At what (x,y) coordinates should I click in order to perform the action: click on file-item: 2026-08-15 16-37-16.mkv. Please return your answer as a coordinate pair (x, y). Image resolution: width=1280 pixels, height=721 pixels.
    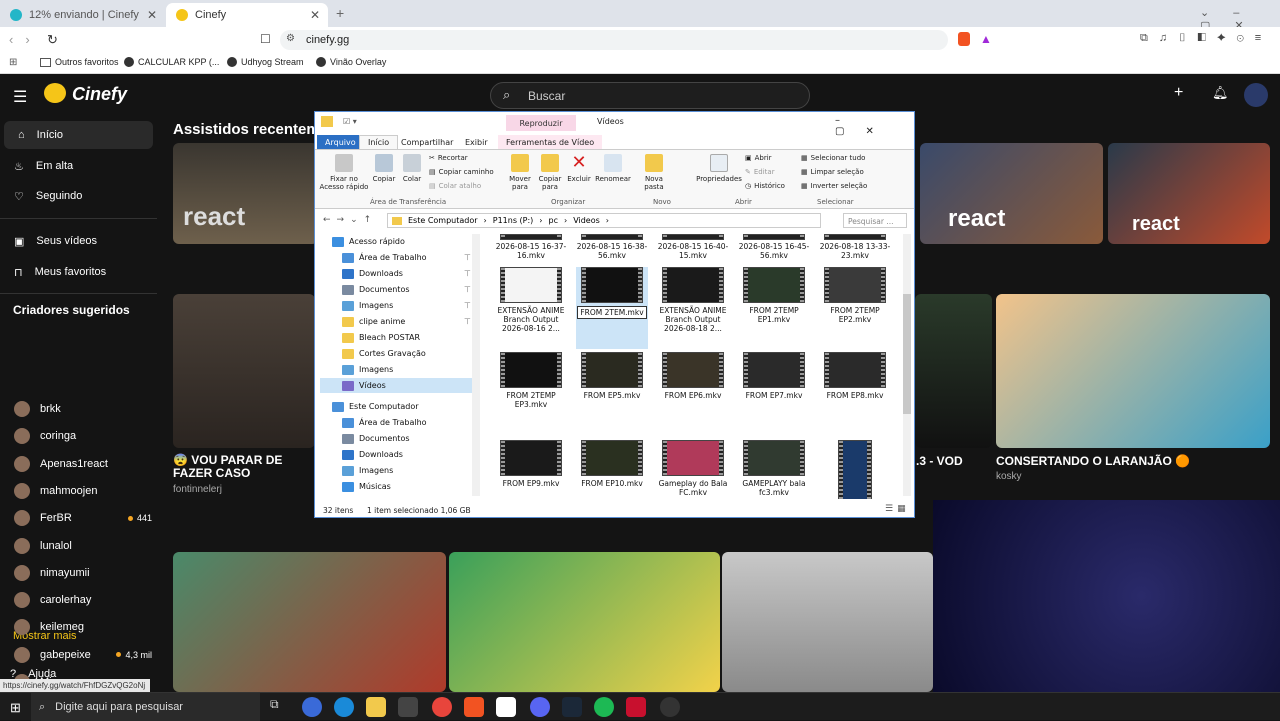
    Looking at the image, I should click on (531, 247).